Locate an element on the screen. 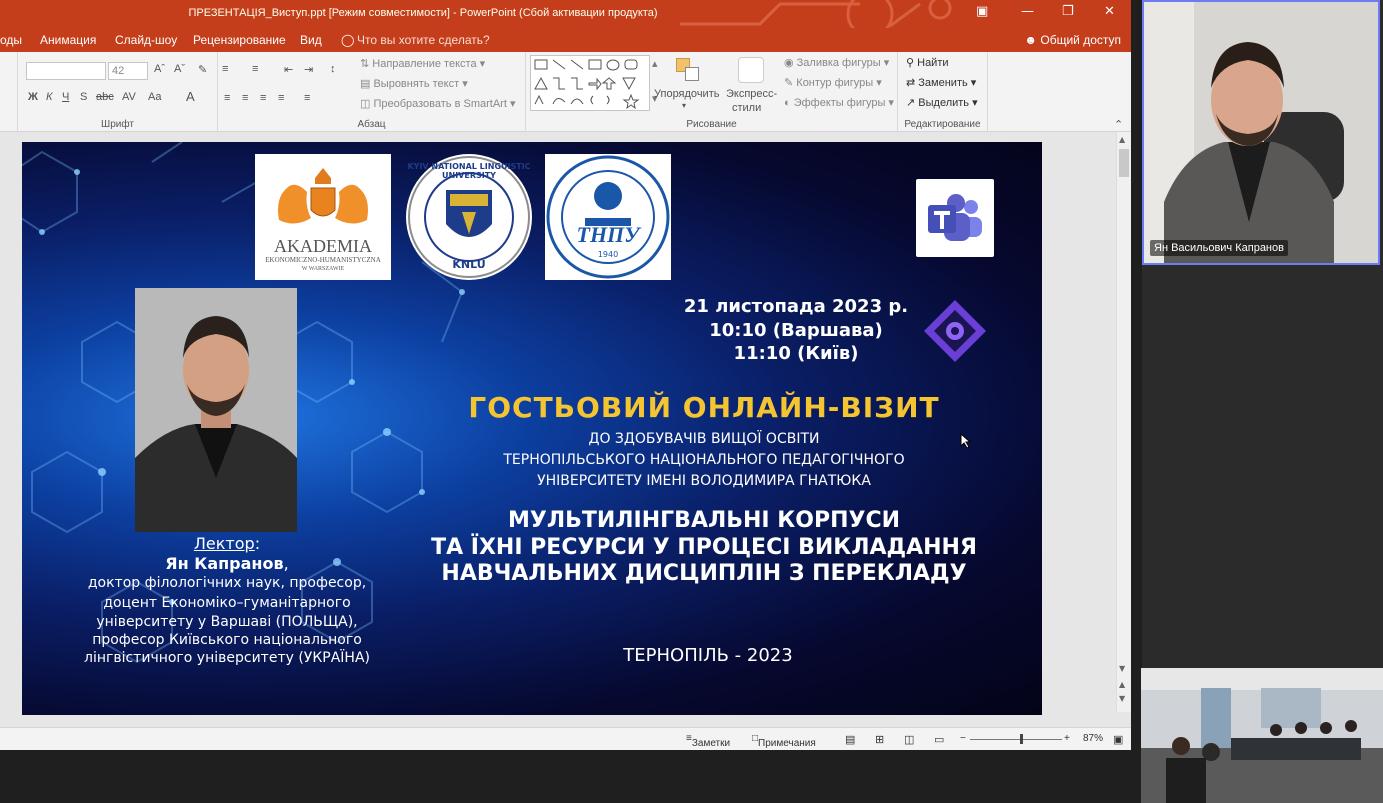 This screenshot has width=1383, height=803. bullets-icon: ≡ is located at coordinates (225, 69).